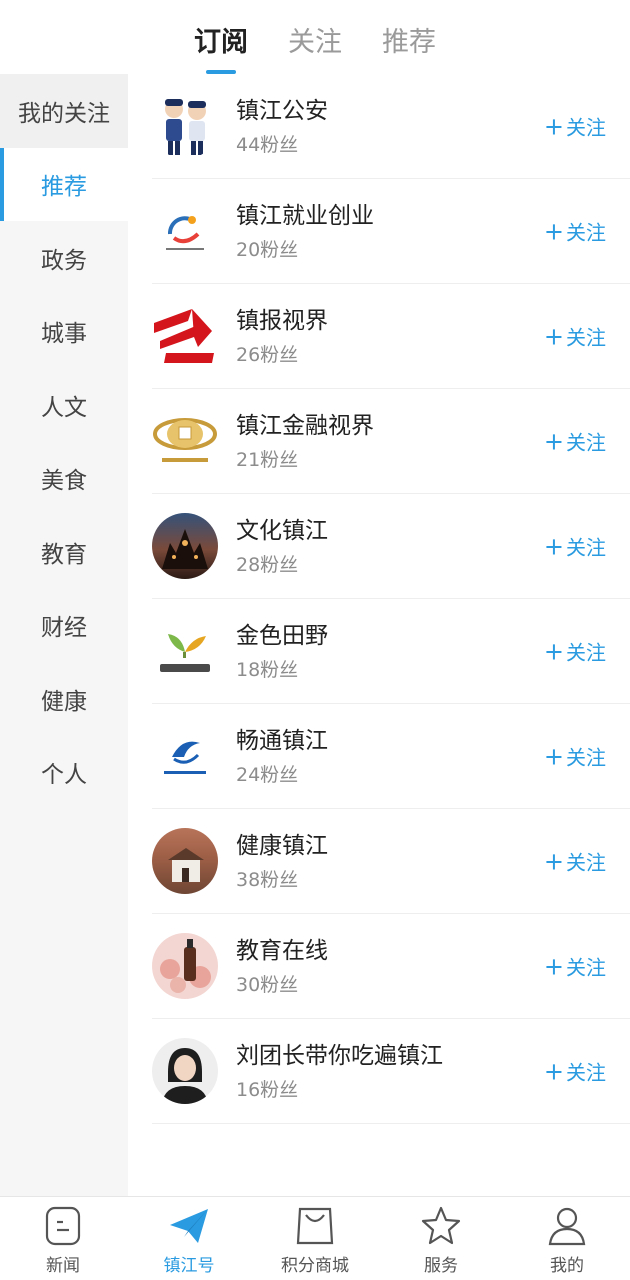 Image resolution: width=630 pixels, height=1280 pixels. What do you see at coordinates (391, 126) in the screenshot?
I see `list-item: 镇江公安 44粉丝 + 关注` at bounding box center [391, 126].